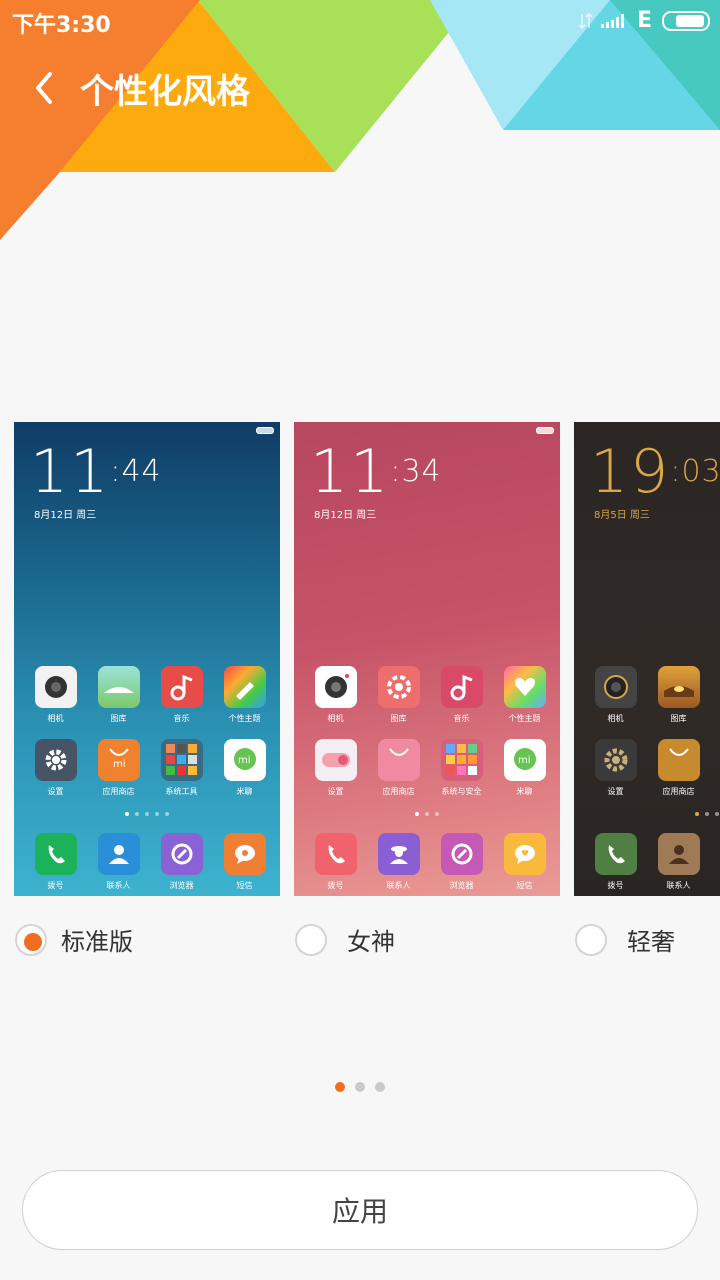 The image size is (720, 1280). Describe the element at coordinates (165, 92) in the screenshot. I see `page-title: 个性化风格` at that location.